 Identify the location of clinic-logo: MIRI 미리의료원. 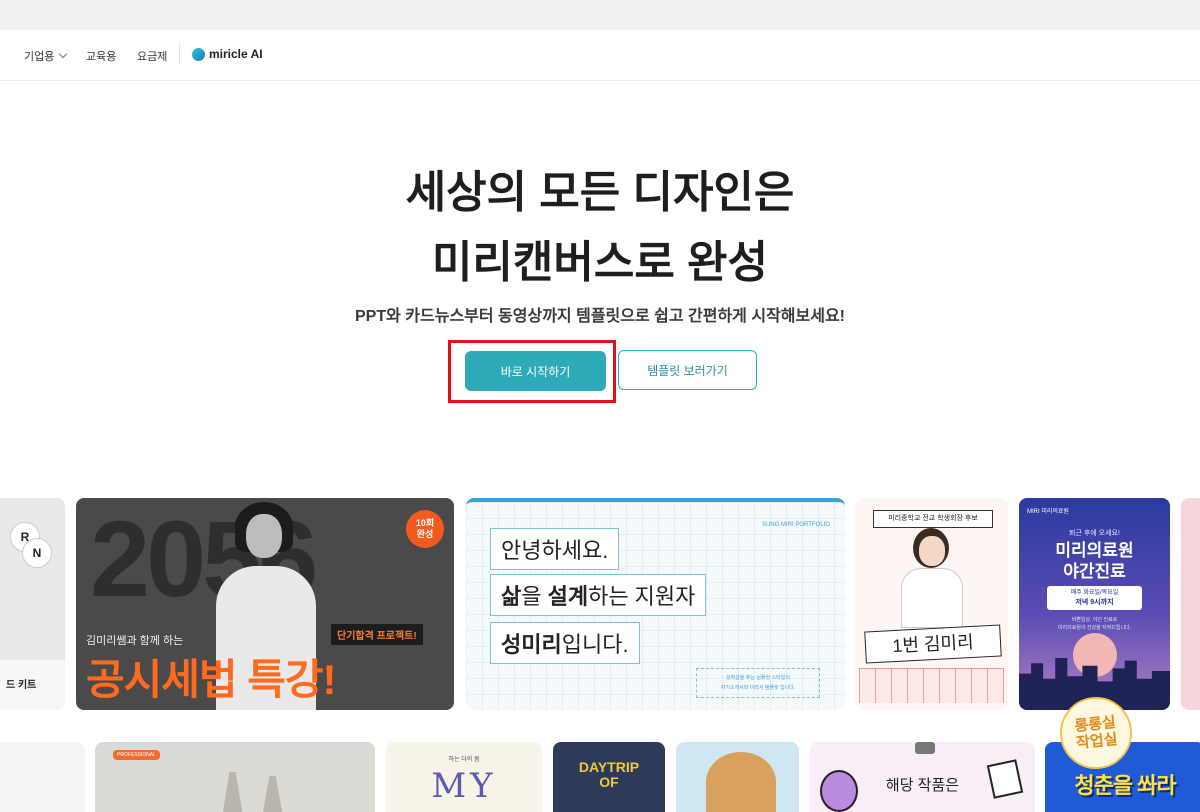
(1048, 512).